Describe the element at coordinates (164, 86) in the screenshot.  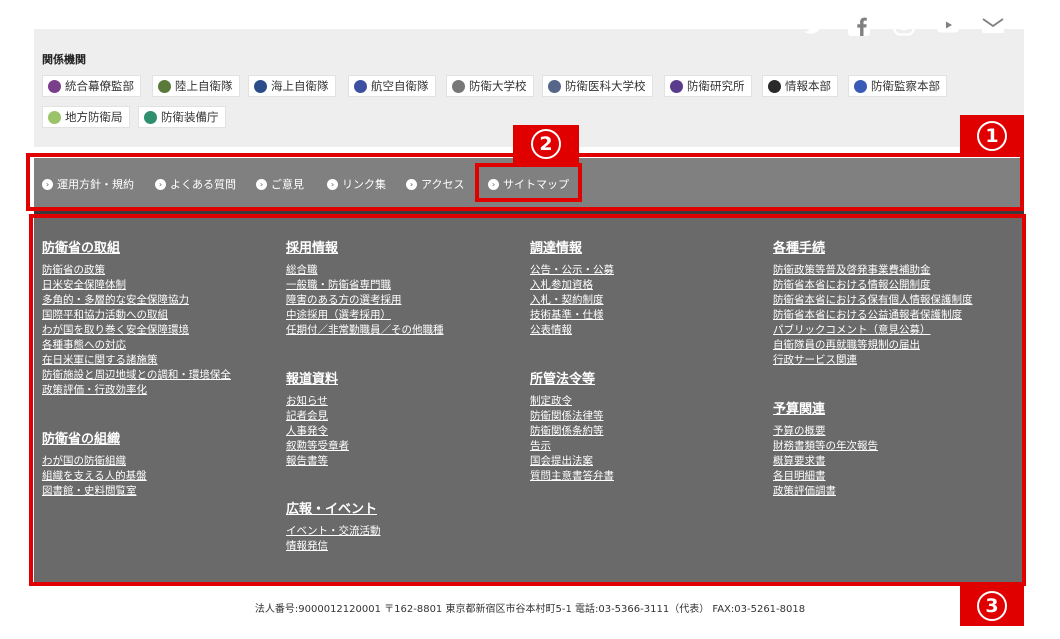
I see `gsdf-emblem-icon` at that location.